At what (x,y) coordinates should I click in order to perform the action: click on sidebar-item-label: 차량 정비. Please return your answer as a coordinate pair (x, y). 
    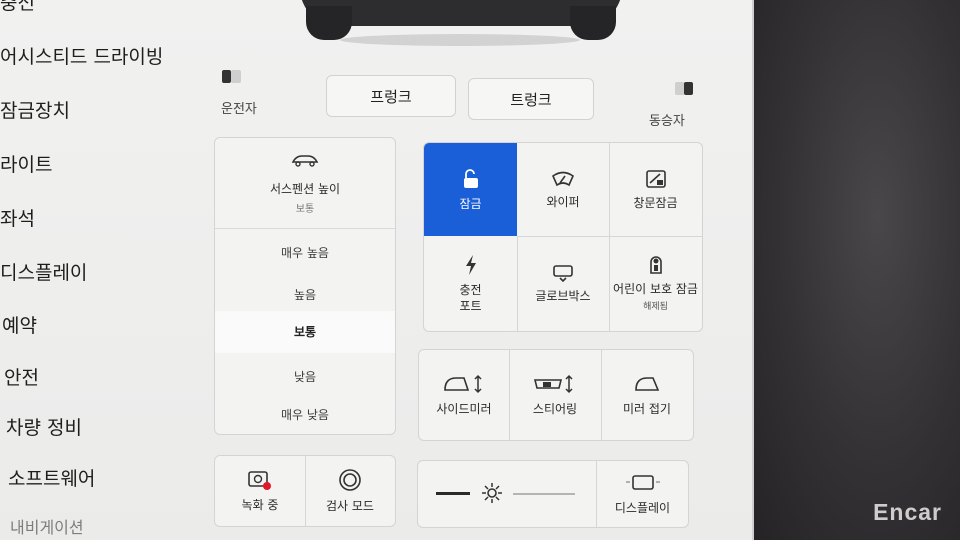
    Looking at the image, I should click on (44, 428).